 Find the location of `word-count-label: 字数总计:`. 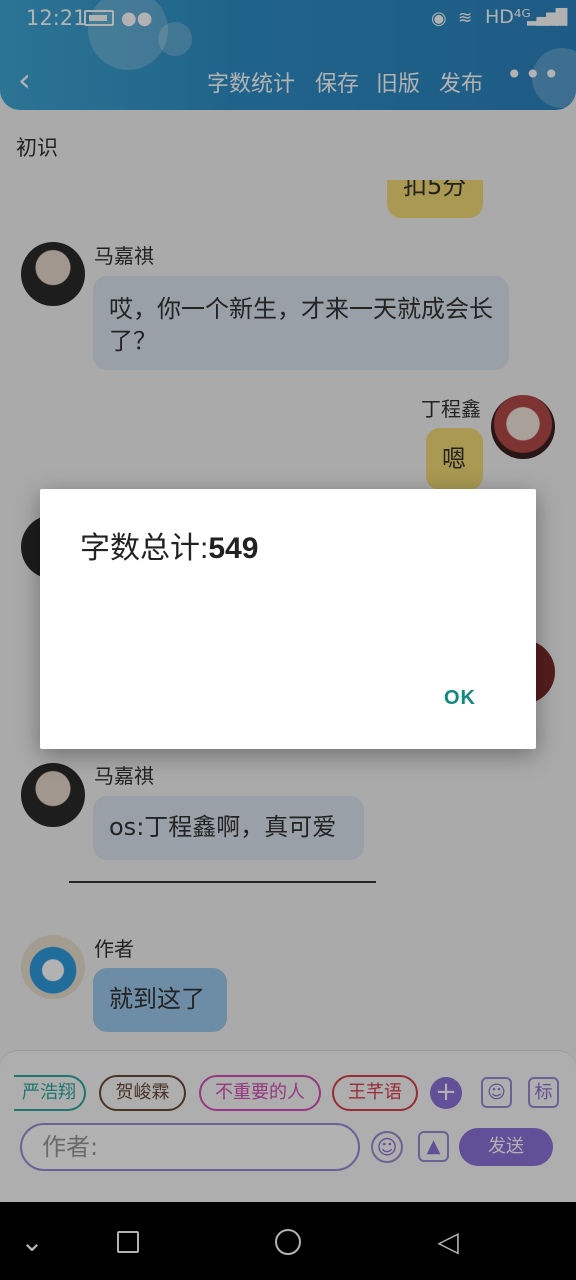

word-count-label: 字数总计: is located at coordinates (144, 548).